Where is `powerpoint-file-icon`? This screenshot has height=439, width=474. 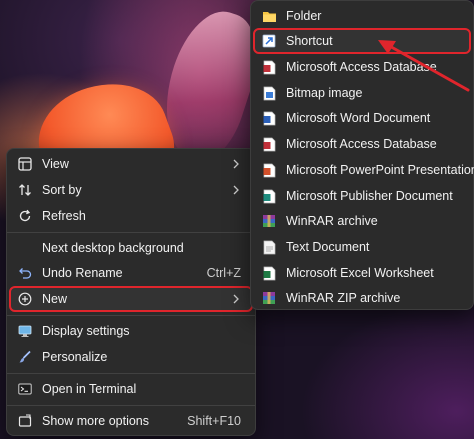 powerpoint-file-icon is located at coordinates (269, 170).